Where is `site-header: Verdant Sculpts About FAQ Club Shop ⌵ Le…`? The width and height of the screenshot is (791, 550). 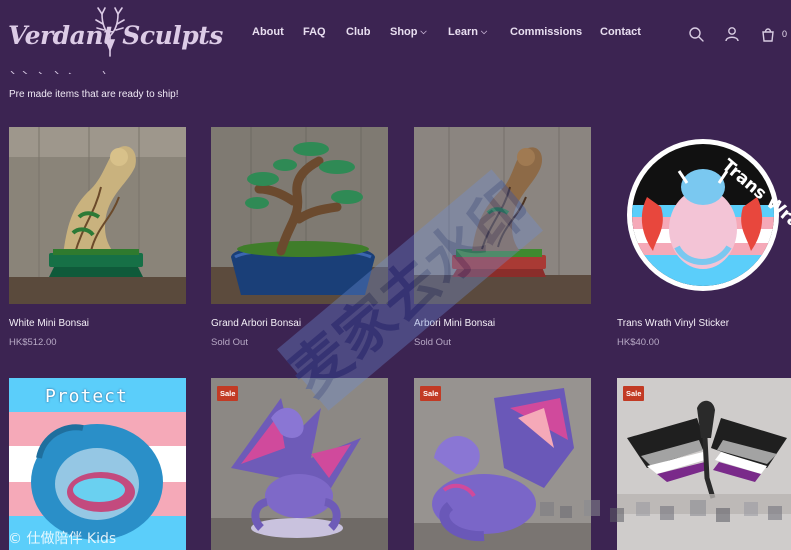 site-header: Verdant Sculpts About FAQ Club Shop ⌵ Le… is located at coordinates (395, 35).